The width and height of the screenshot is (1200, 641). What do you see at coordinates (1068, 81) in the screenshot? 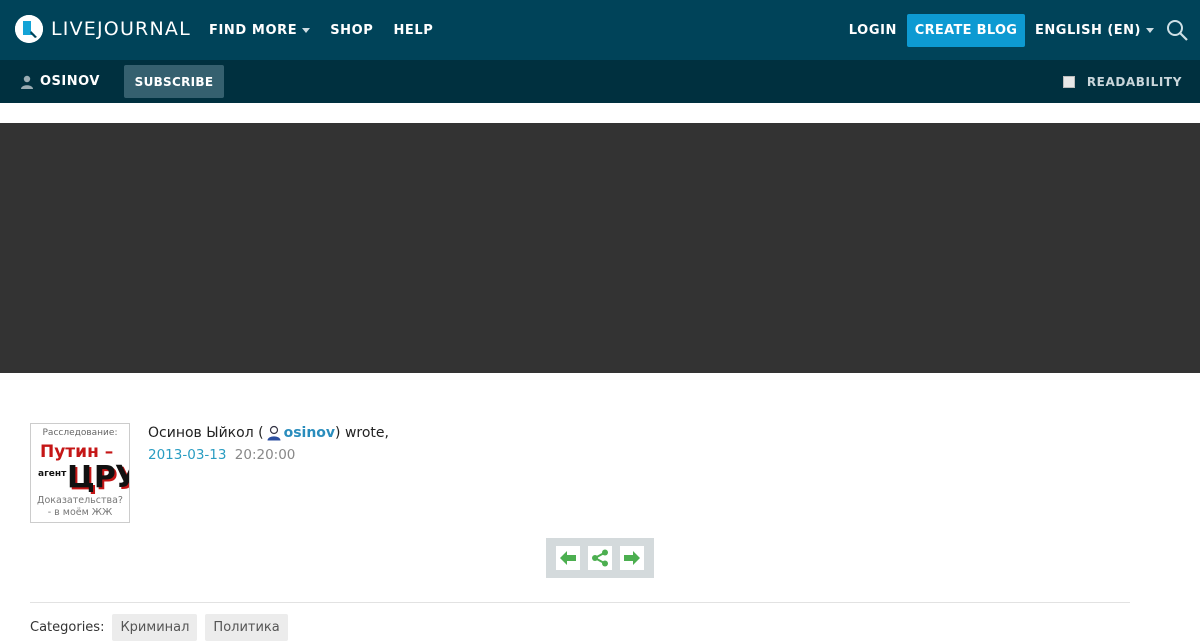
I see `readability-checkbox` at bounding box center [1068, 81].